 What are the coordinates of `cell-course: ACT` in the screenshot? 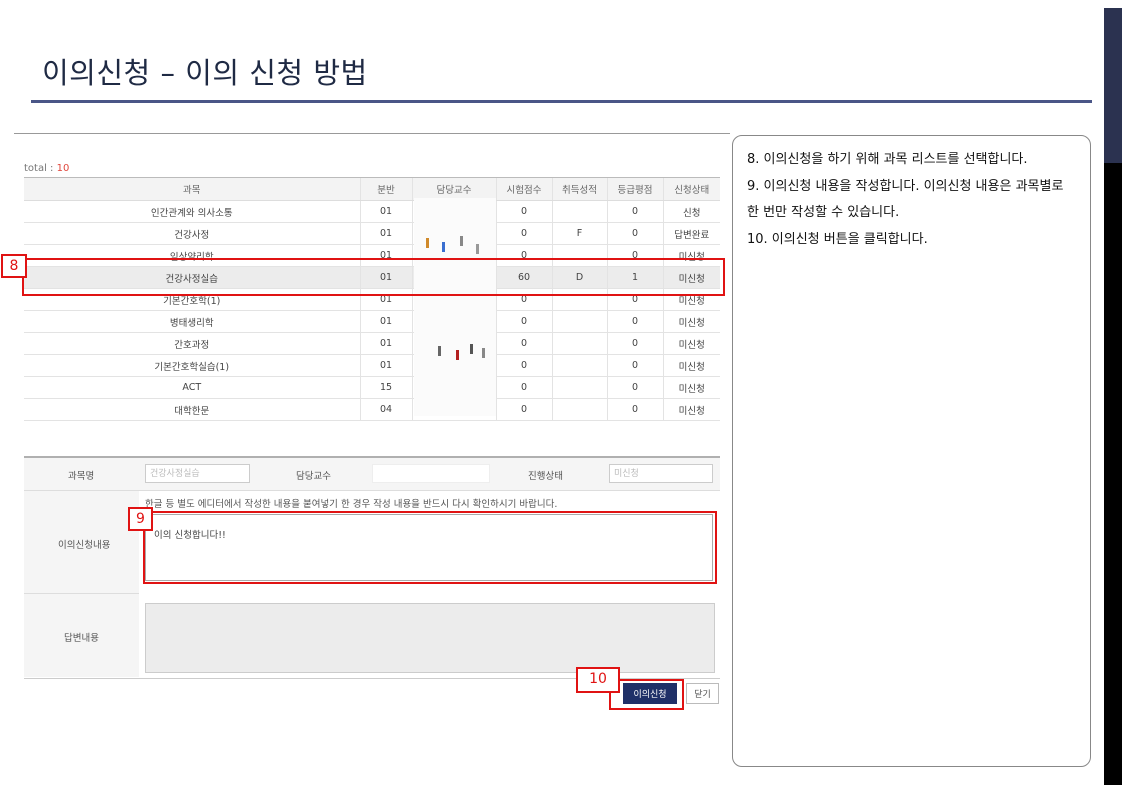 It's located at (192, 387).